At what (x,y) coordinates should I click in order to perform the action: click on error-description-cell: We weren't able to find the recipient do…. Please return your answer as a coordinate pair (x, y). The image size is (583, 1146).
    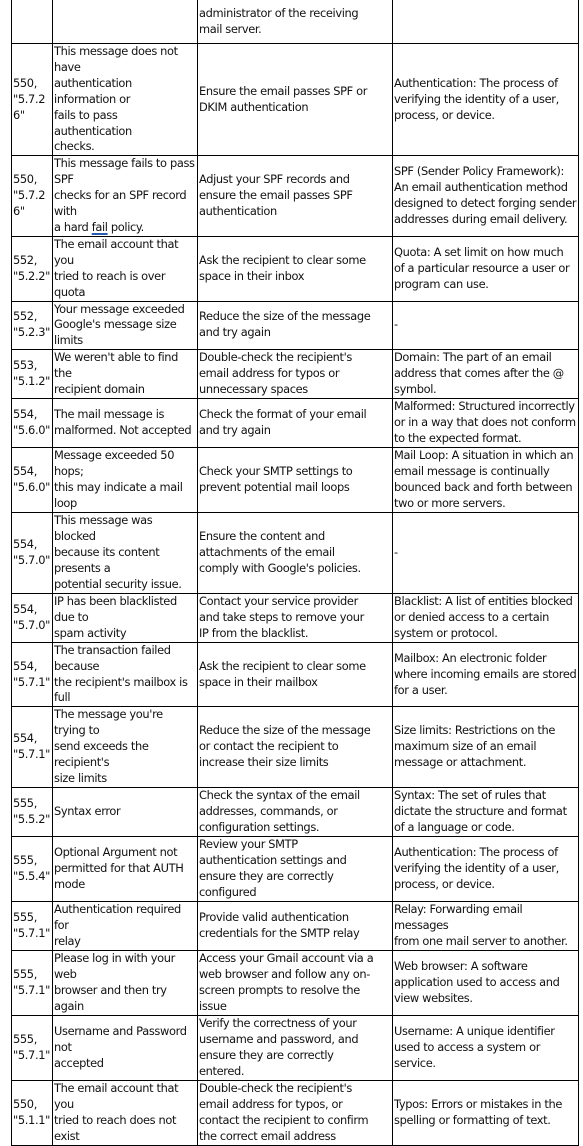
    Looking at the image, I should click on (125, 374).